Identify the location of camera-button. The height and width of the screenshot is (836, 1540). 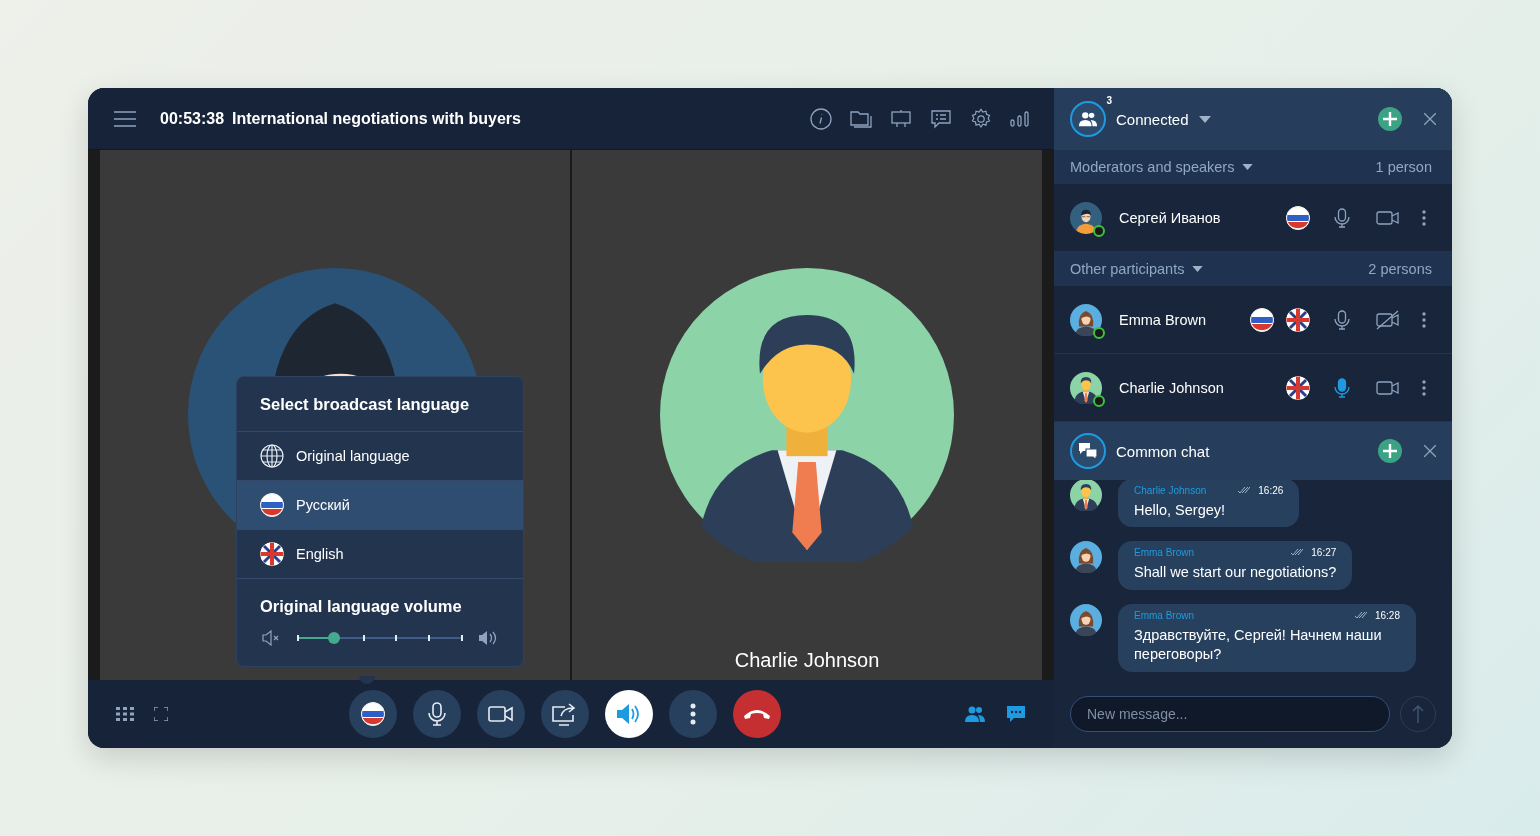
(501, 714).